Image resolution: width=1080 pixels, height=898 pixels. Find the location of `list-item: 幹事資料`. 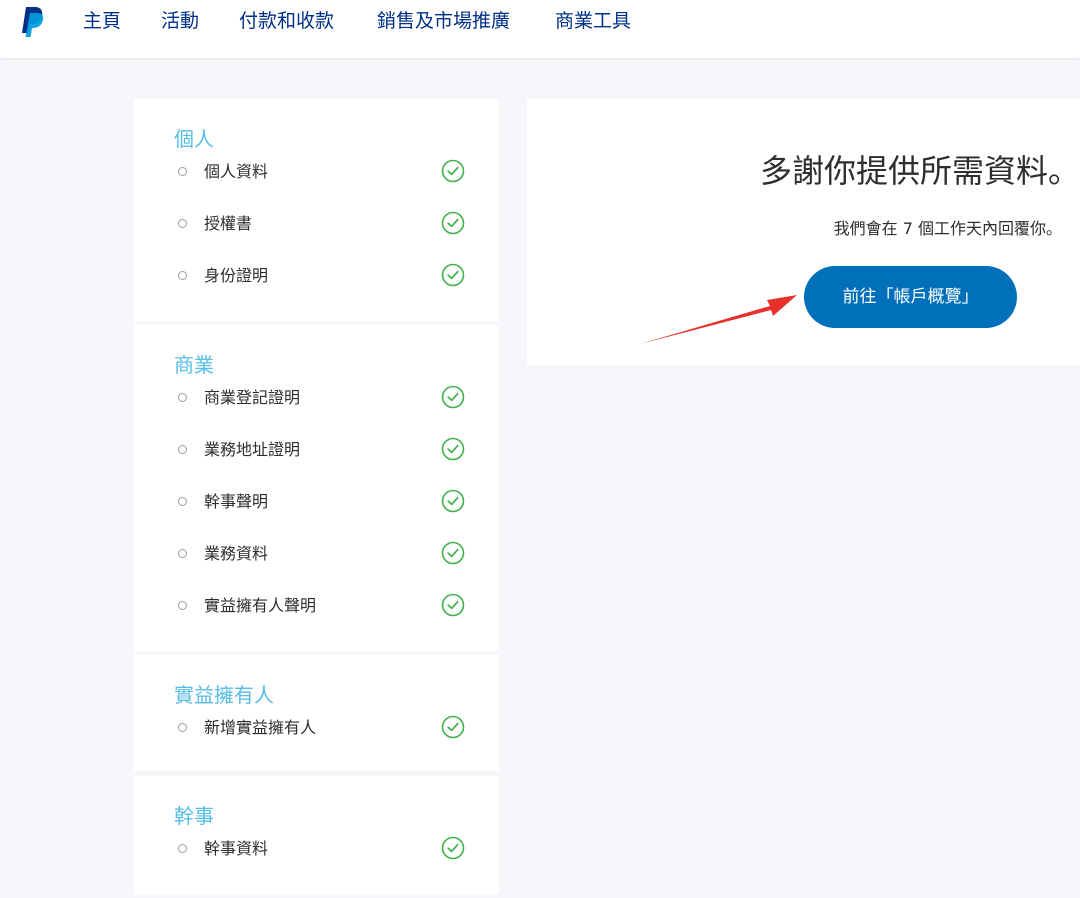

list-item: 幹事資料 is located at coordinates (316, 850).